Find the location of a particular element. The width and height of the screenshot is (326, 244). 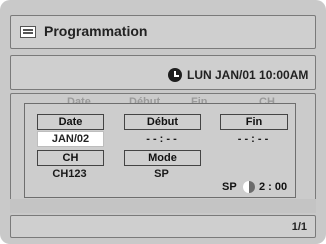

list-scroll-strip is located at coordinates (163, 206).